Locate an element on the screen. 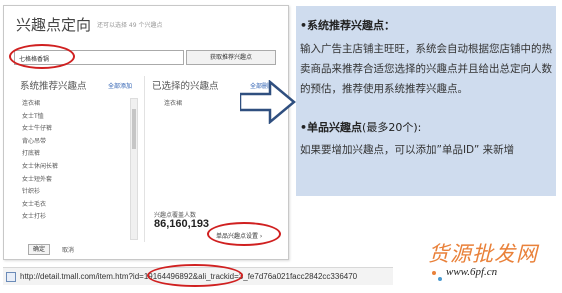 The width and height of the screenshot is (562, 293). info-paragraph-item: 如果要增加兴趣点，可以添加”单品ID” 来新增 is located at coordinates (407, 150).